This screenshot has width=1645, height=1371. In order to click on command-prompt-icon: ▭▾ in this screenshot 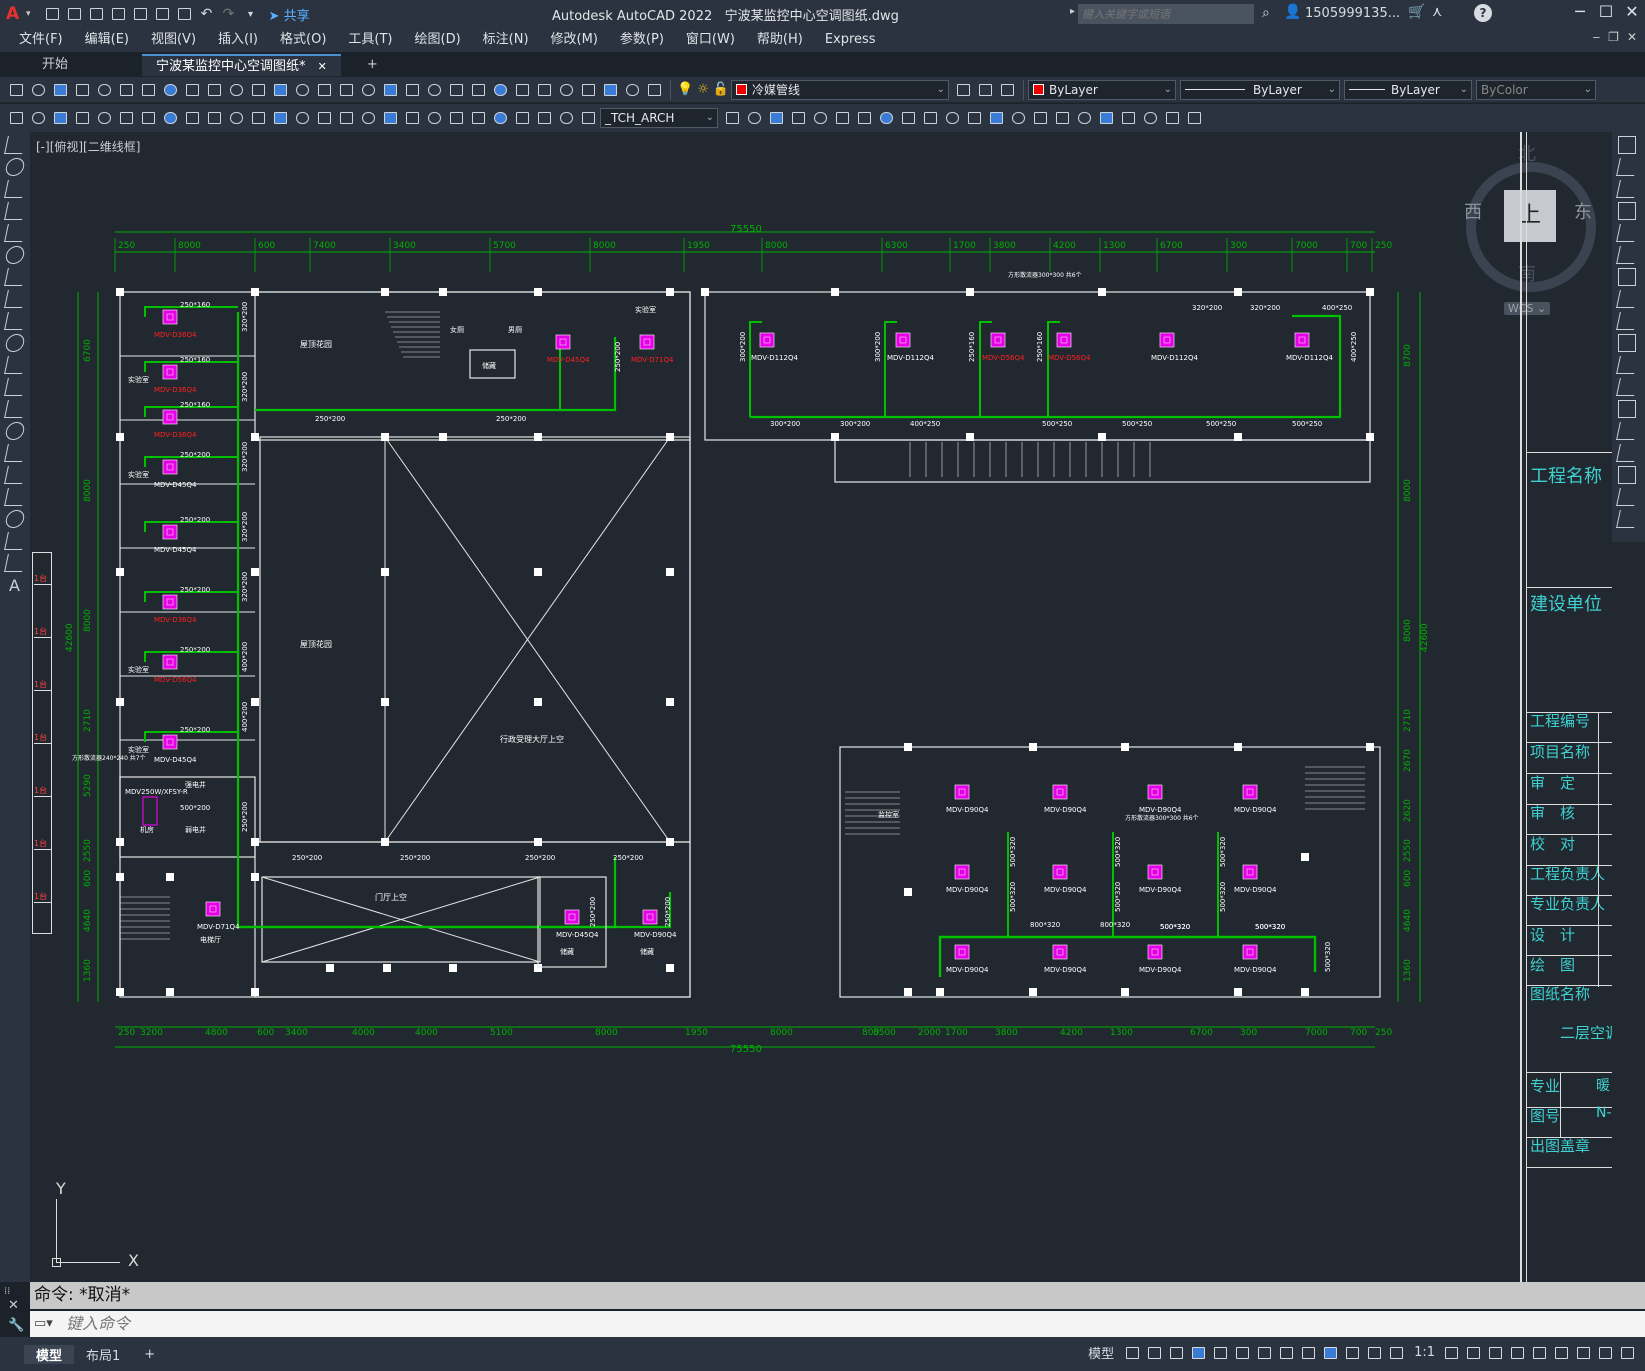, I will do `click(43, 1324)`.